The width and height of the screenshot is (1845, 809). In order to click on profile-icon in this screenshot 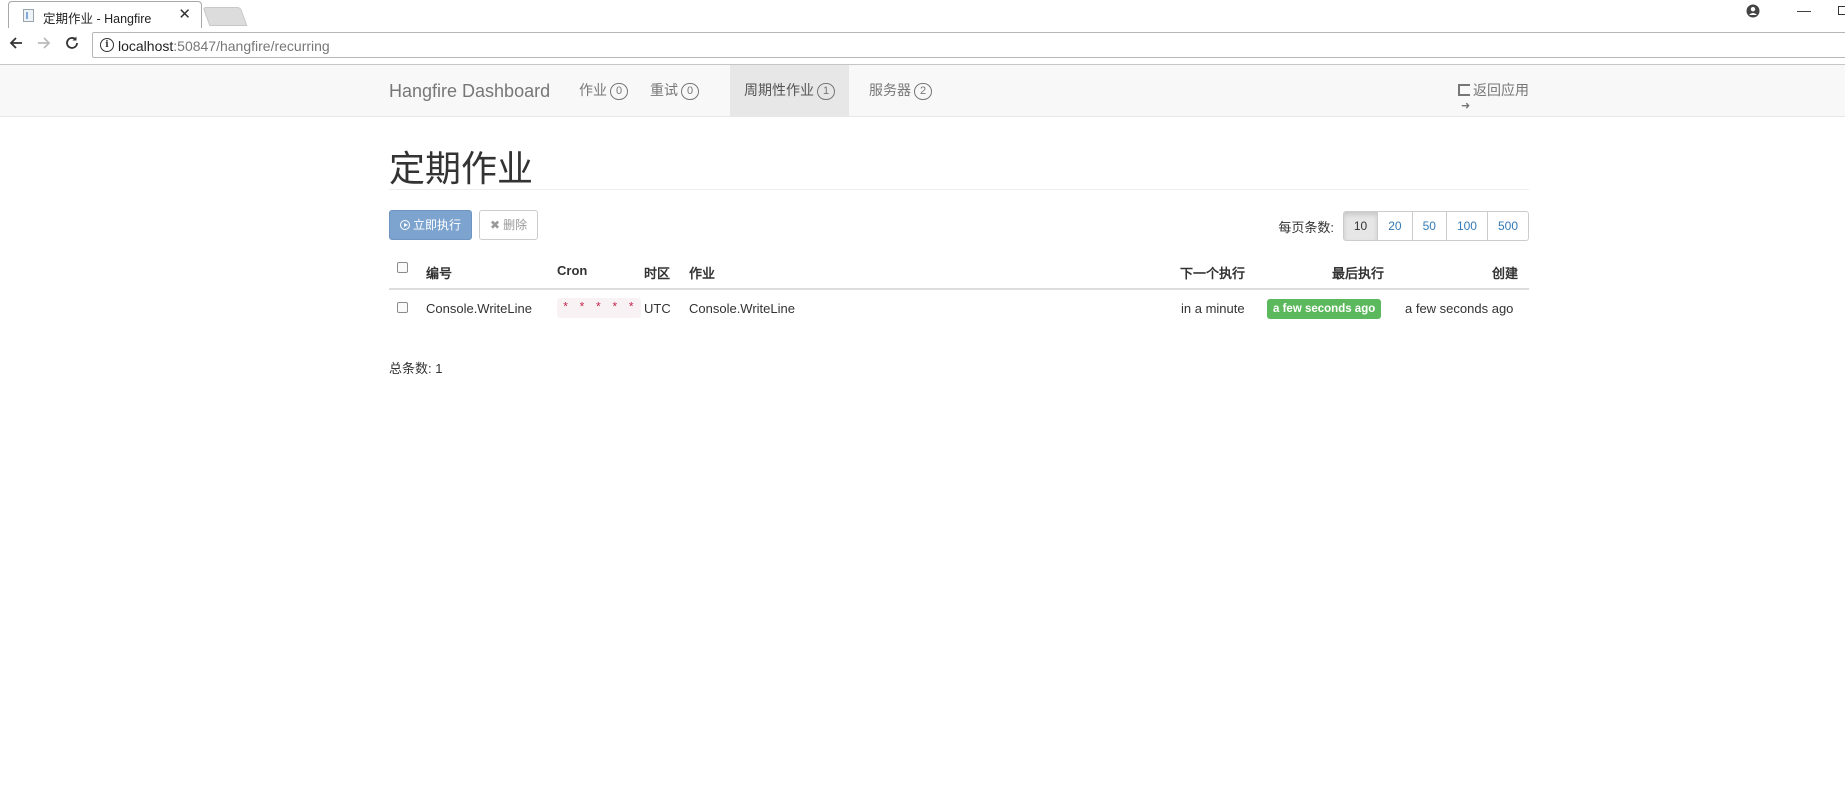, I will do `click(1753, 12)`.